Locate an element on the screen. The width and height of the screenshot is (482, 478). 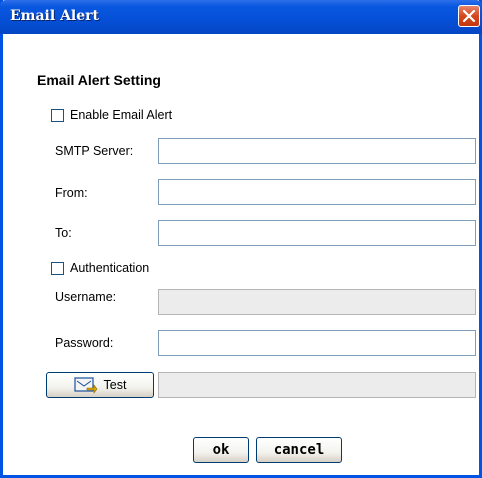
section-heading: Email Alert Setting is located at coordinates (99, 80).